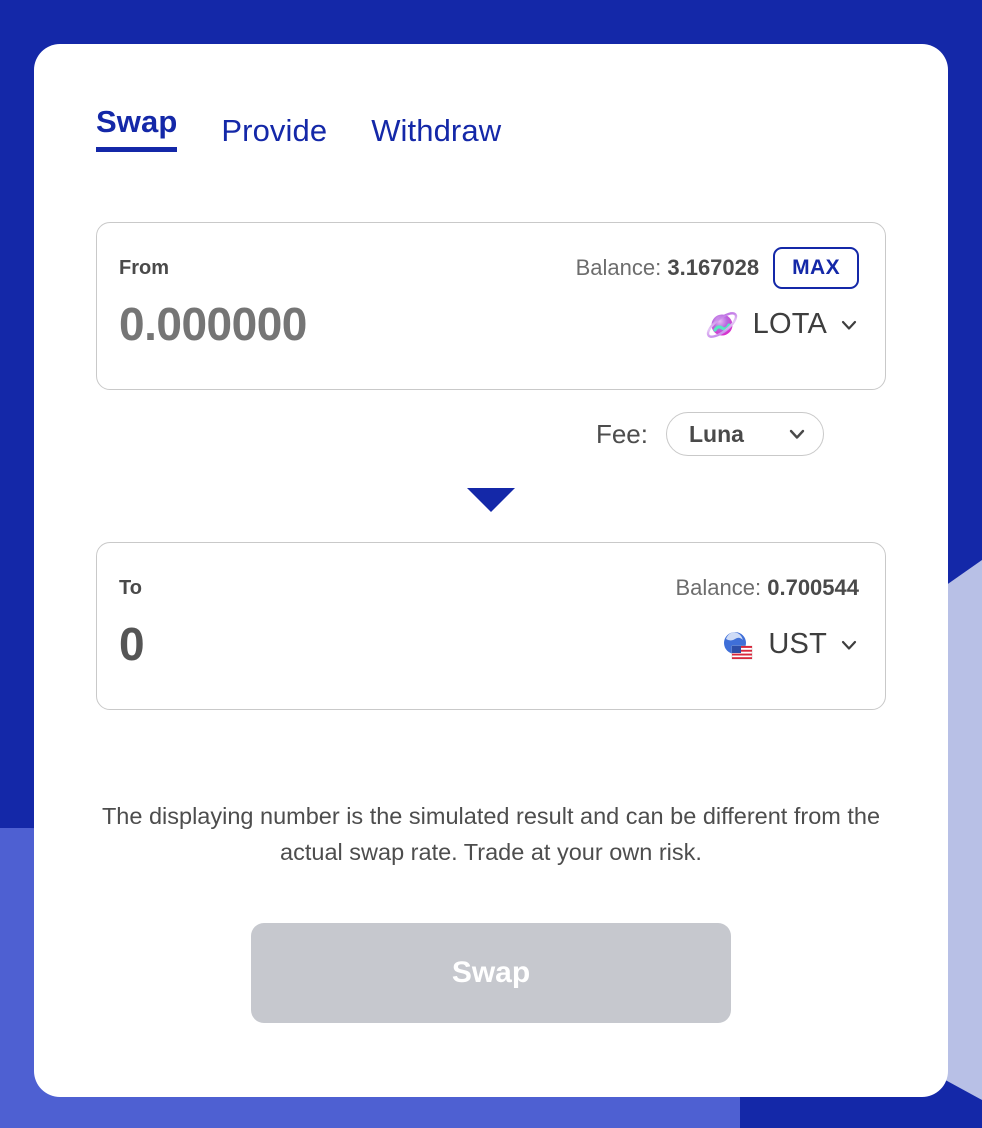 This screenshot has height=1128, width=982. Describe the element at coordinates (436, 133) in the screenshot. I see `tab-withdraw: Withdraw` at that location.